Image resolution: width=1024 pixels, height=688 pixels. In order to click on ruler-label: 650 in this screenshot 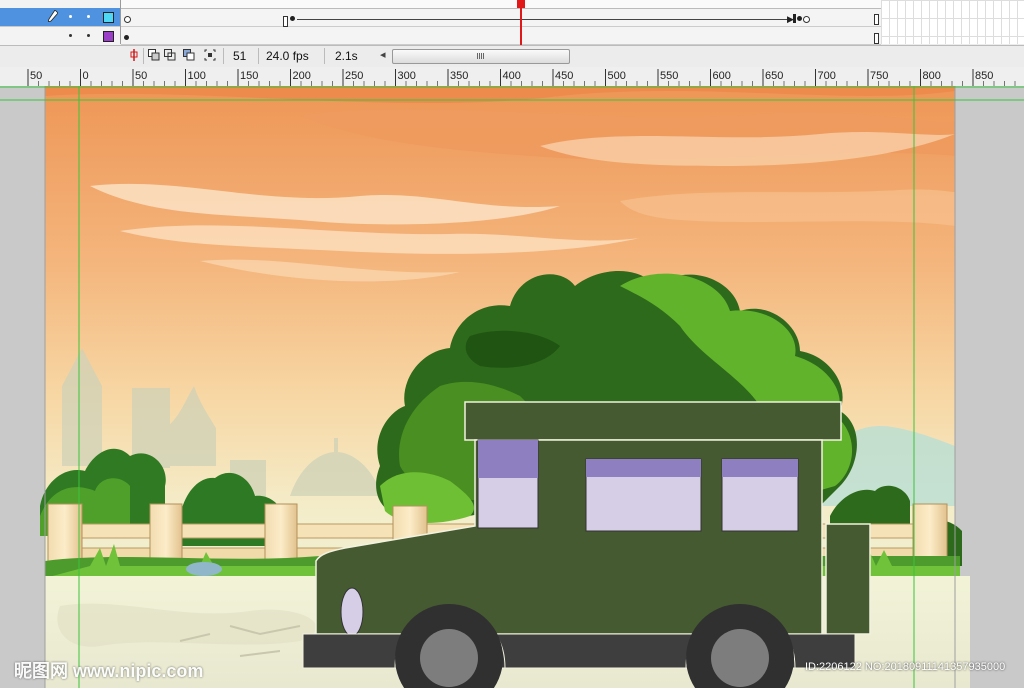, I will do `click(774, 76)`.